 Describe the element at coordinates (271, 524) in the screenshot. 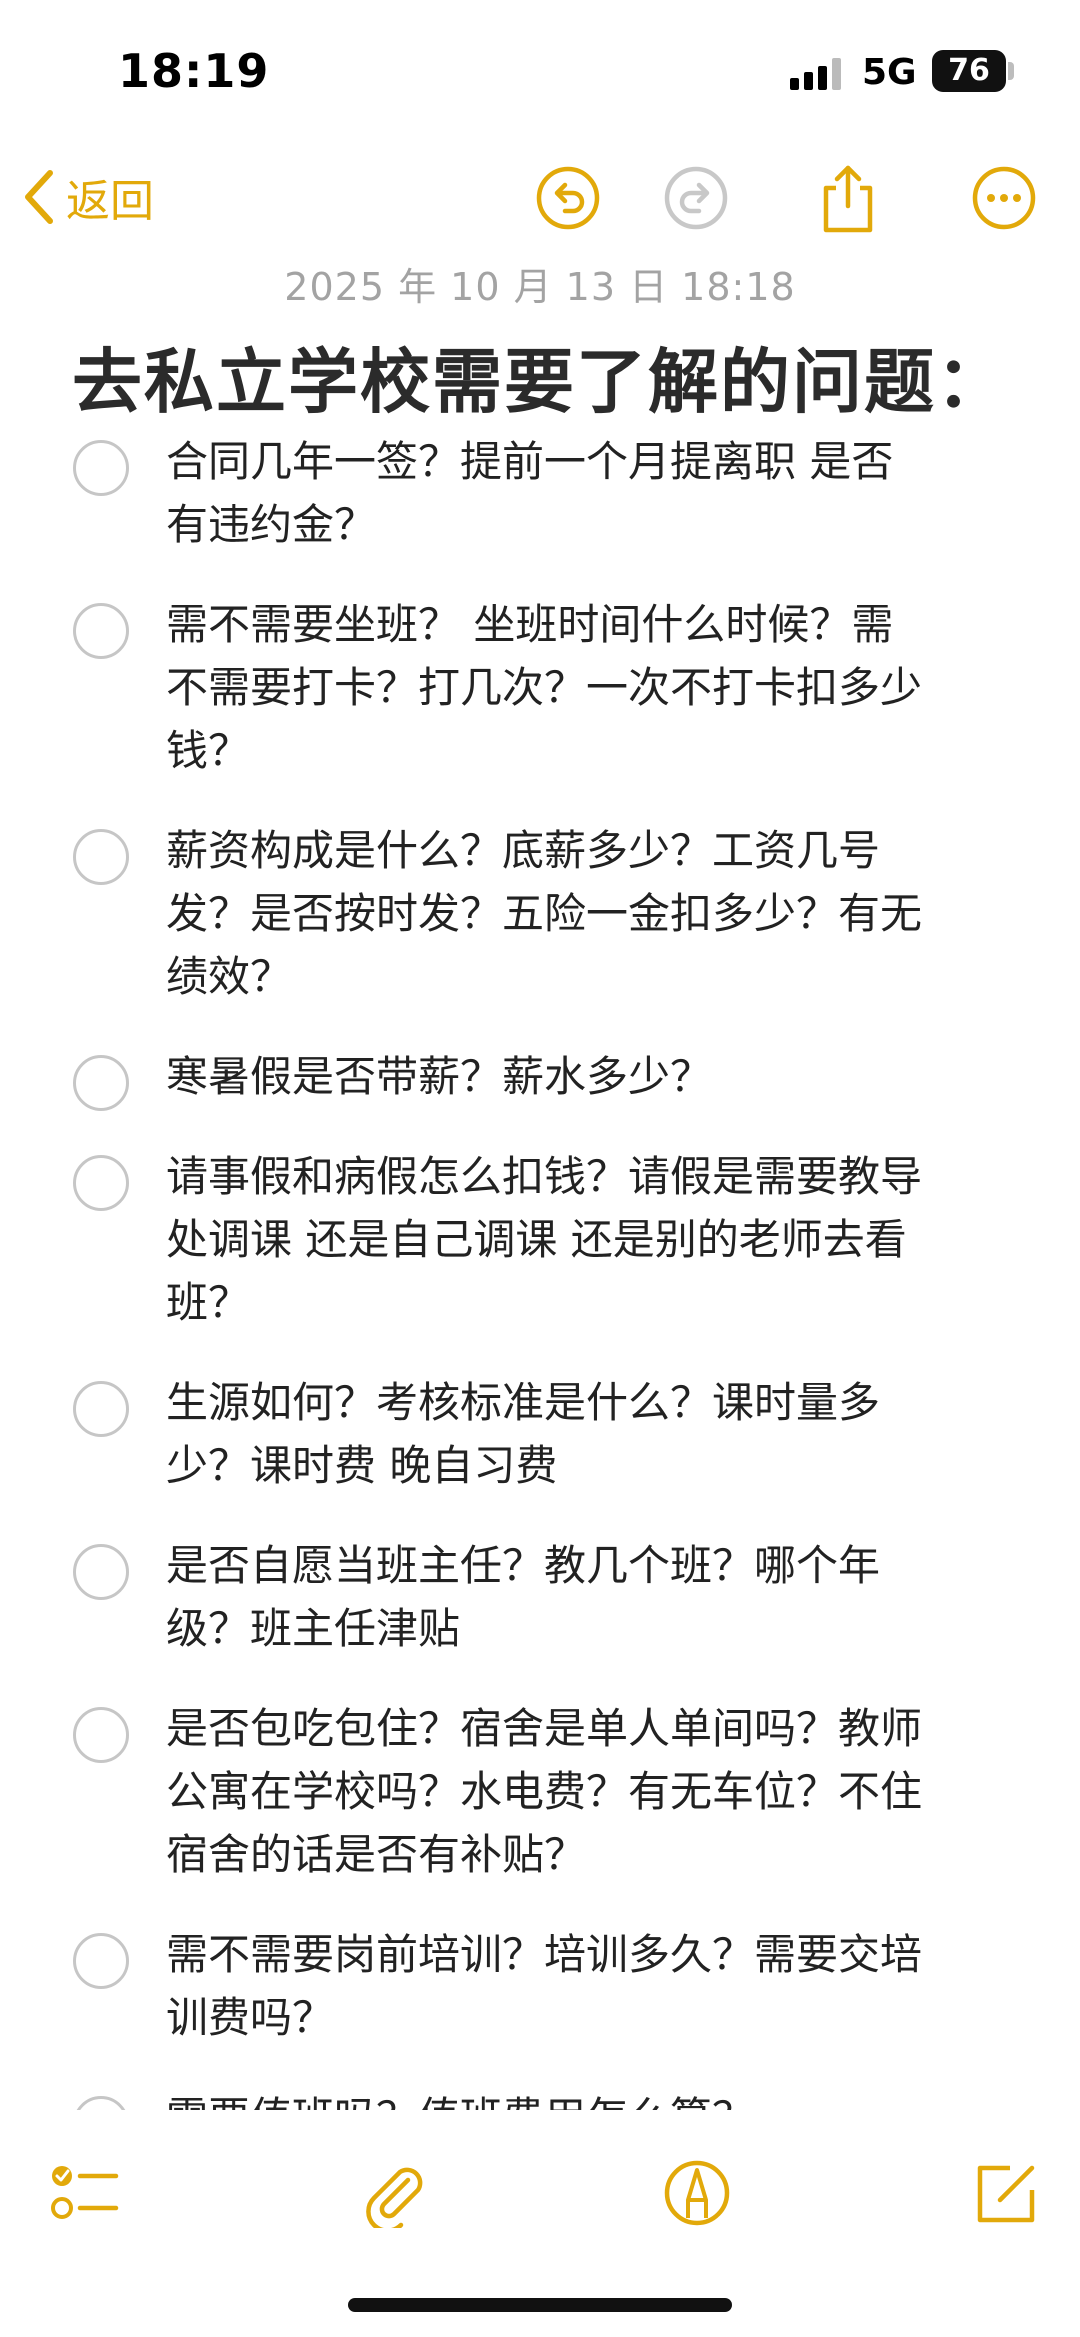

I see `checklist-item-line: 有违约金？` at that location.